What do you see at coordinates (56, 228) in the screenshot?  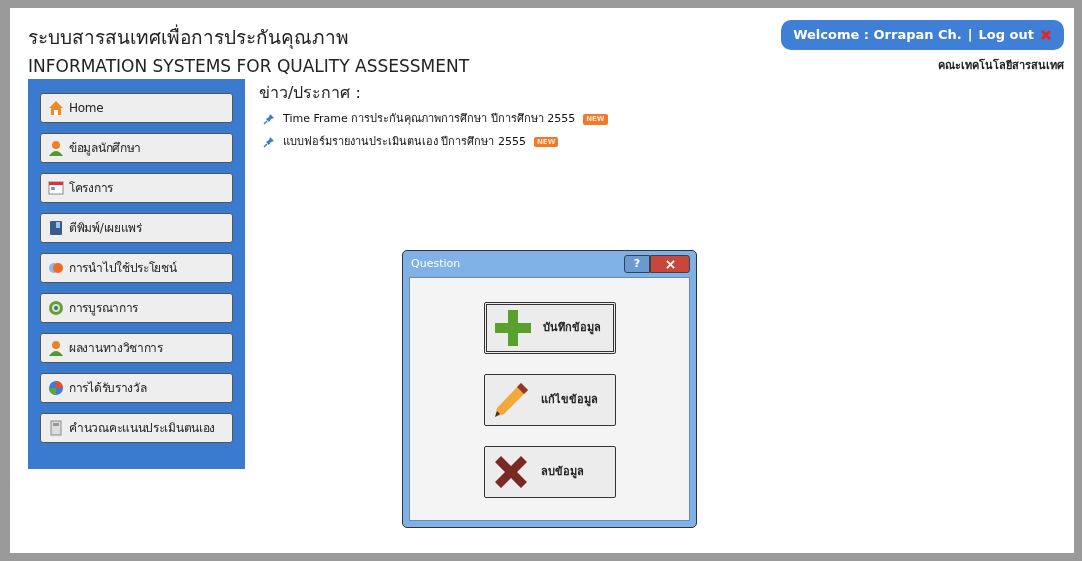 I see `book-icon` at bounding box center [56, 228].